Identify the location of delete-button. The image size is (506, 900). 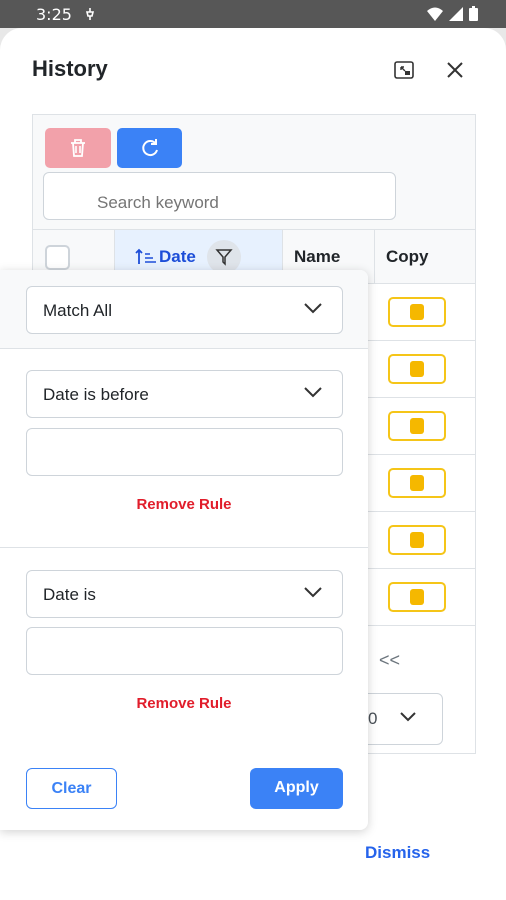
(78, 148).